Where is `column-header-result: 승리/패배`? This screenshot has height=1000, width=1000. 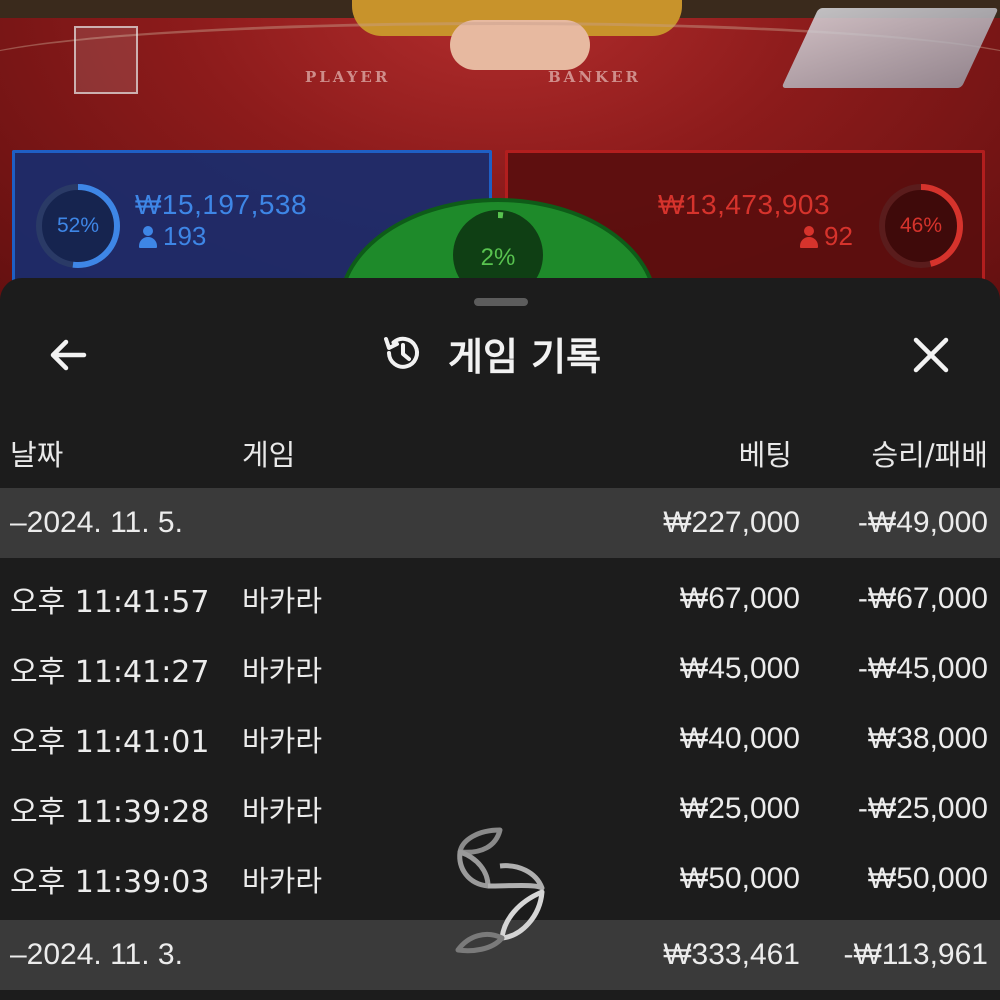 column-header-result: 승리/패배 is located at coordinates (930, 455).